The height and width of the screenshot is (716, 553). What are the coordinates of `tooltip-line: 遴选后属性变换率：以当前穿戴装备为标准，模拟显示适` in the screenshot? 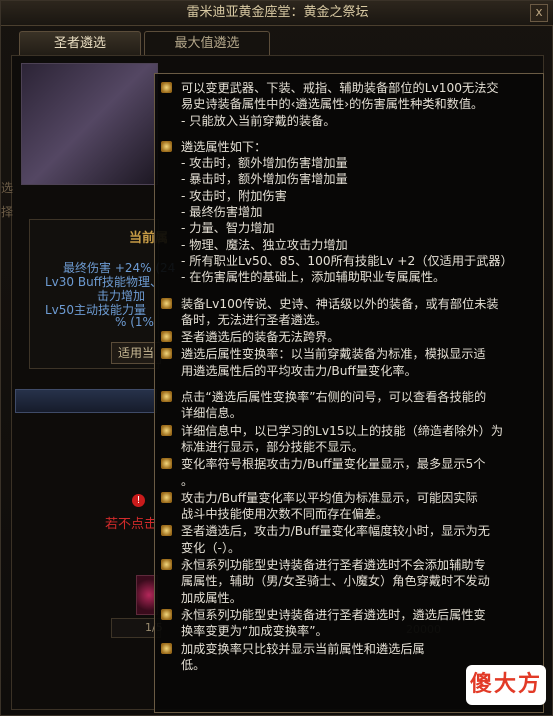 It's located at (333, 354).